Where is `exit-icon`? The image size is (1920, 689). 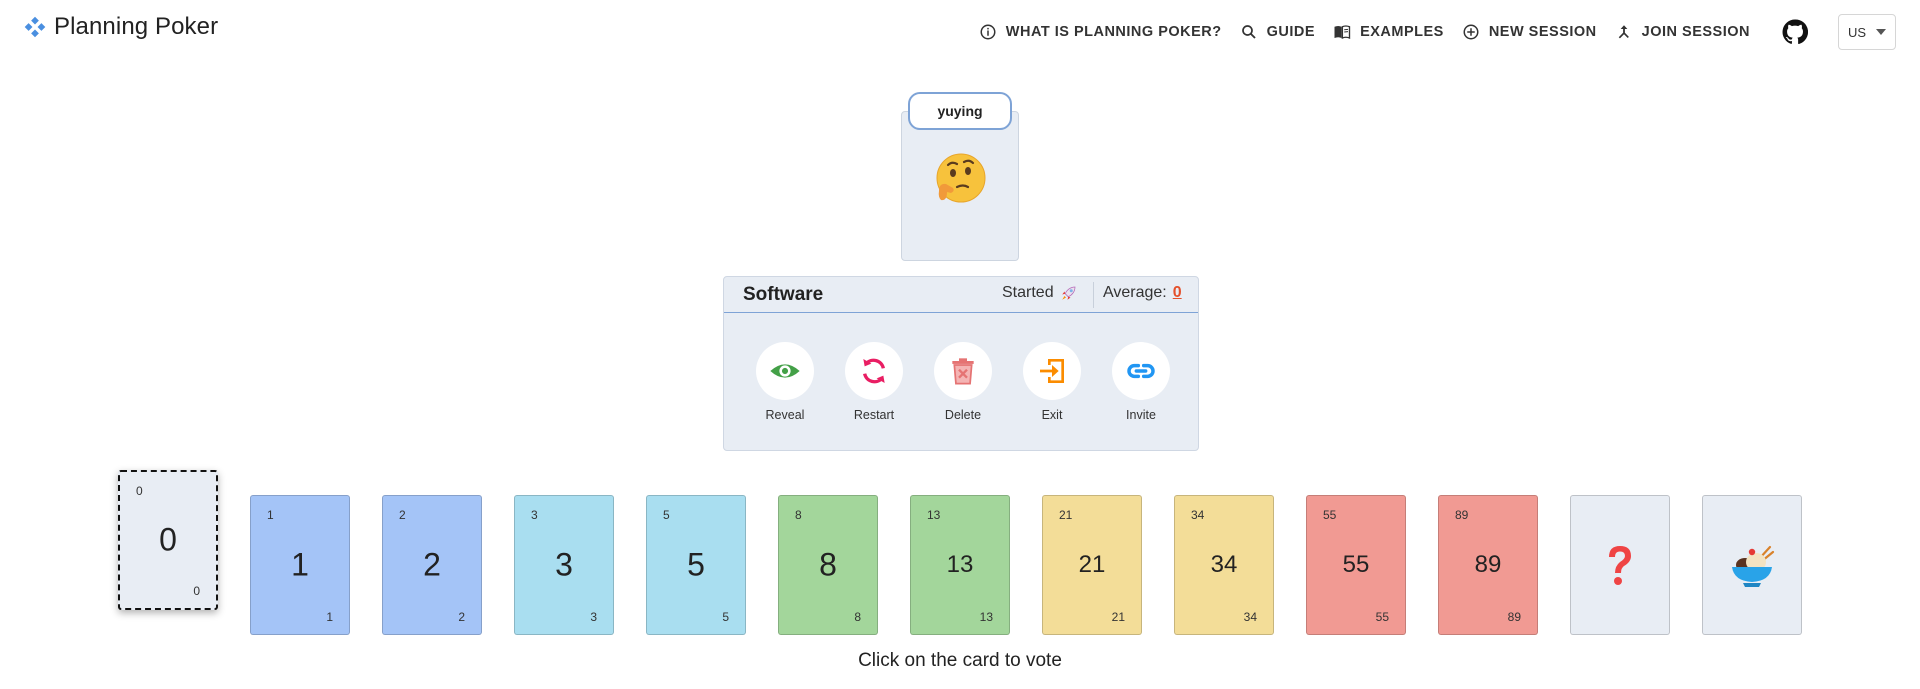
exit-icon is located at coordinates (1052, 371).